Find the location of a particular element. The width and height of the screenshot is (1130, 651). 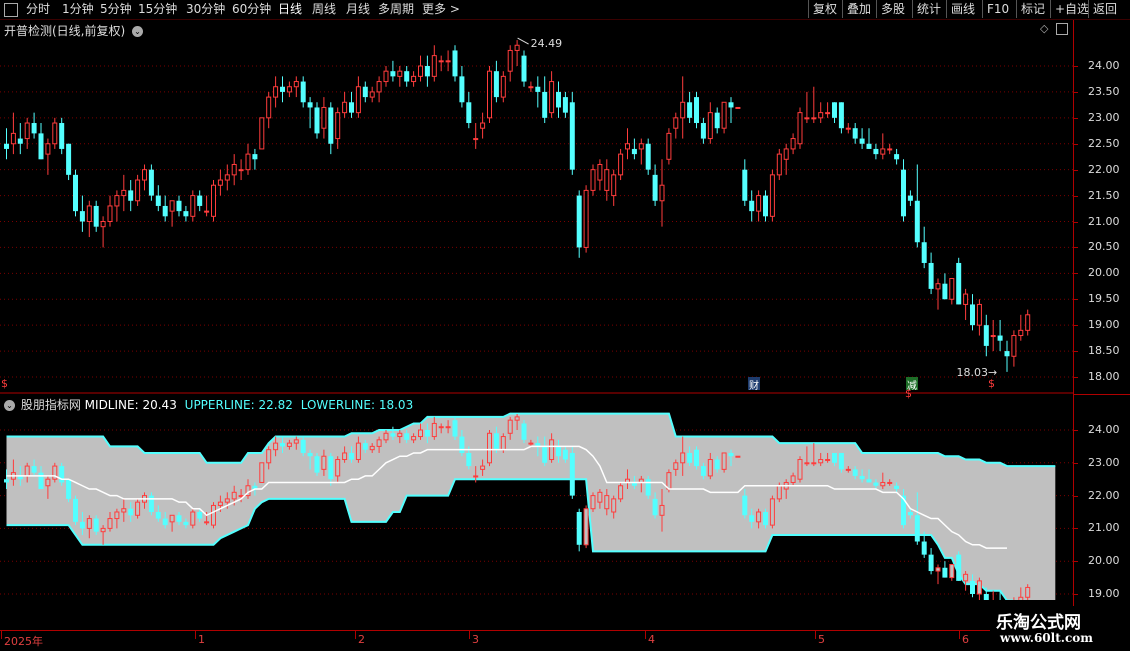

restore-icon is located at coordinates (1062, 29).